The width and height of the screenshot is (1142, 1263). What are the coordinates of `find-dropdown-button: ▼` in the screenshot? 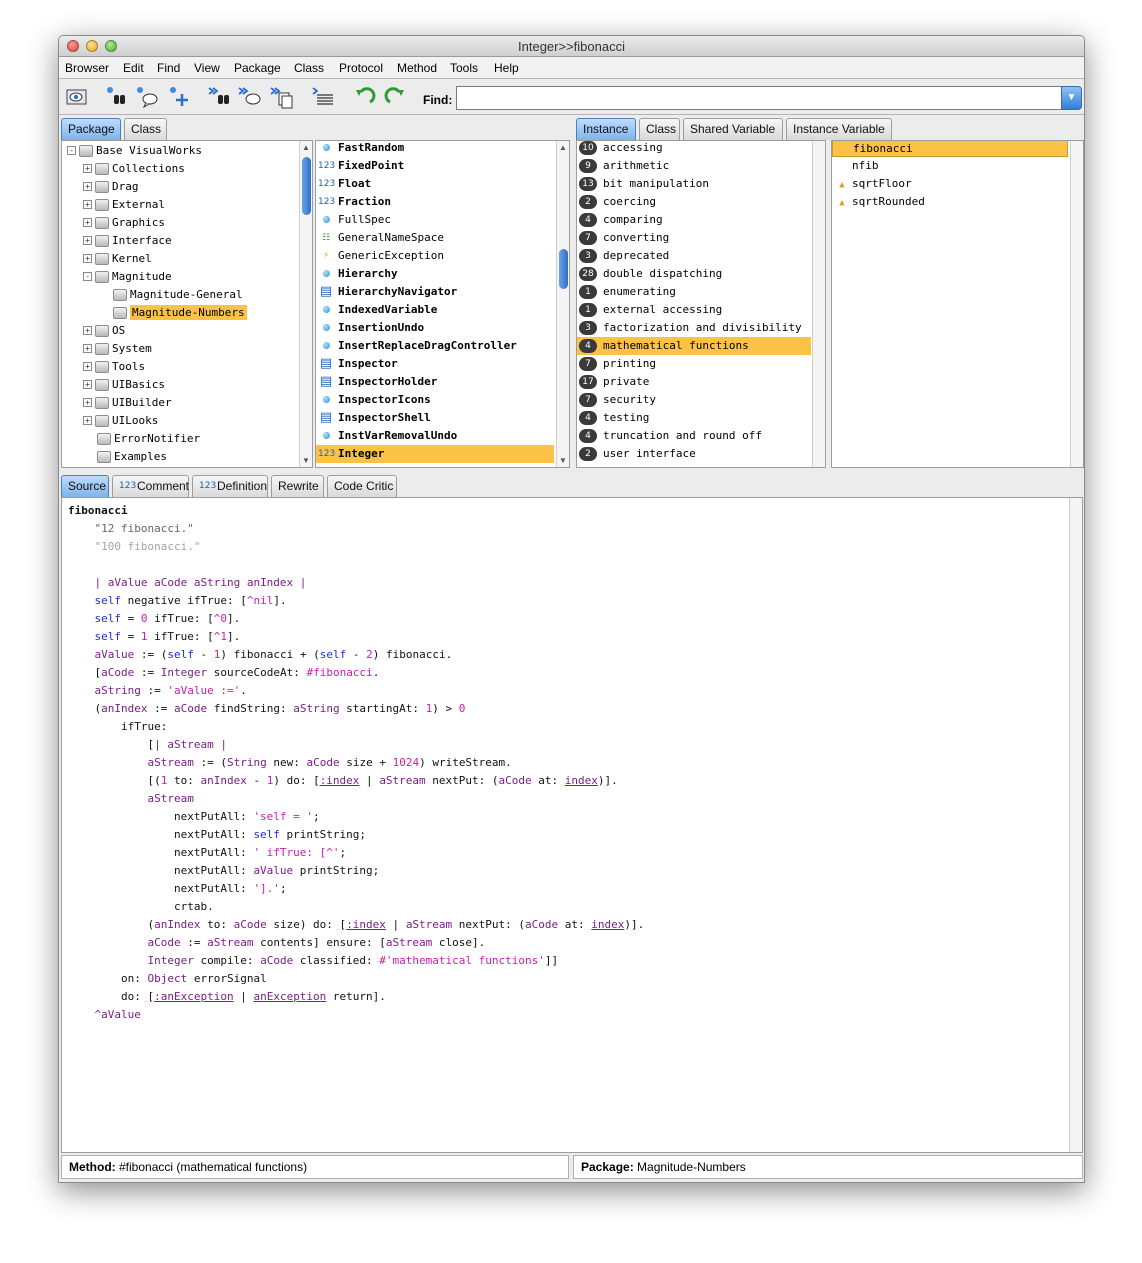 It's located at (1071, 98).